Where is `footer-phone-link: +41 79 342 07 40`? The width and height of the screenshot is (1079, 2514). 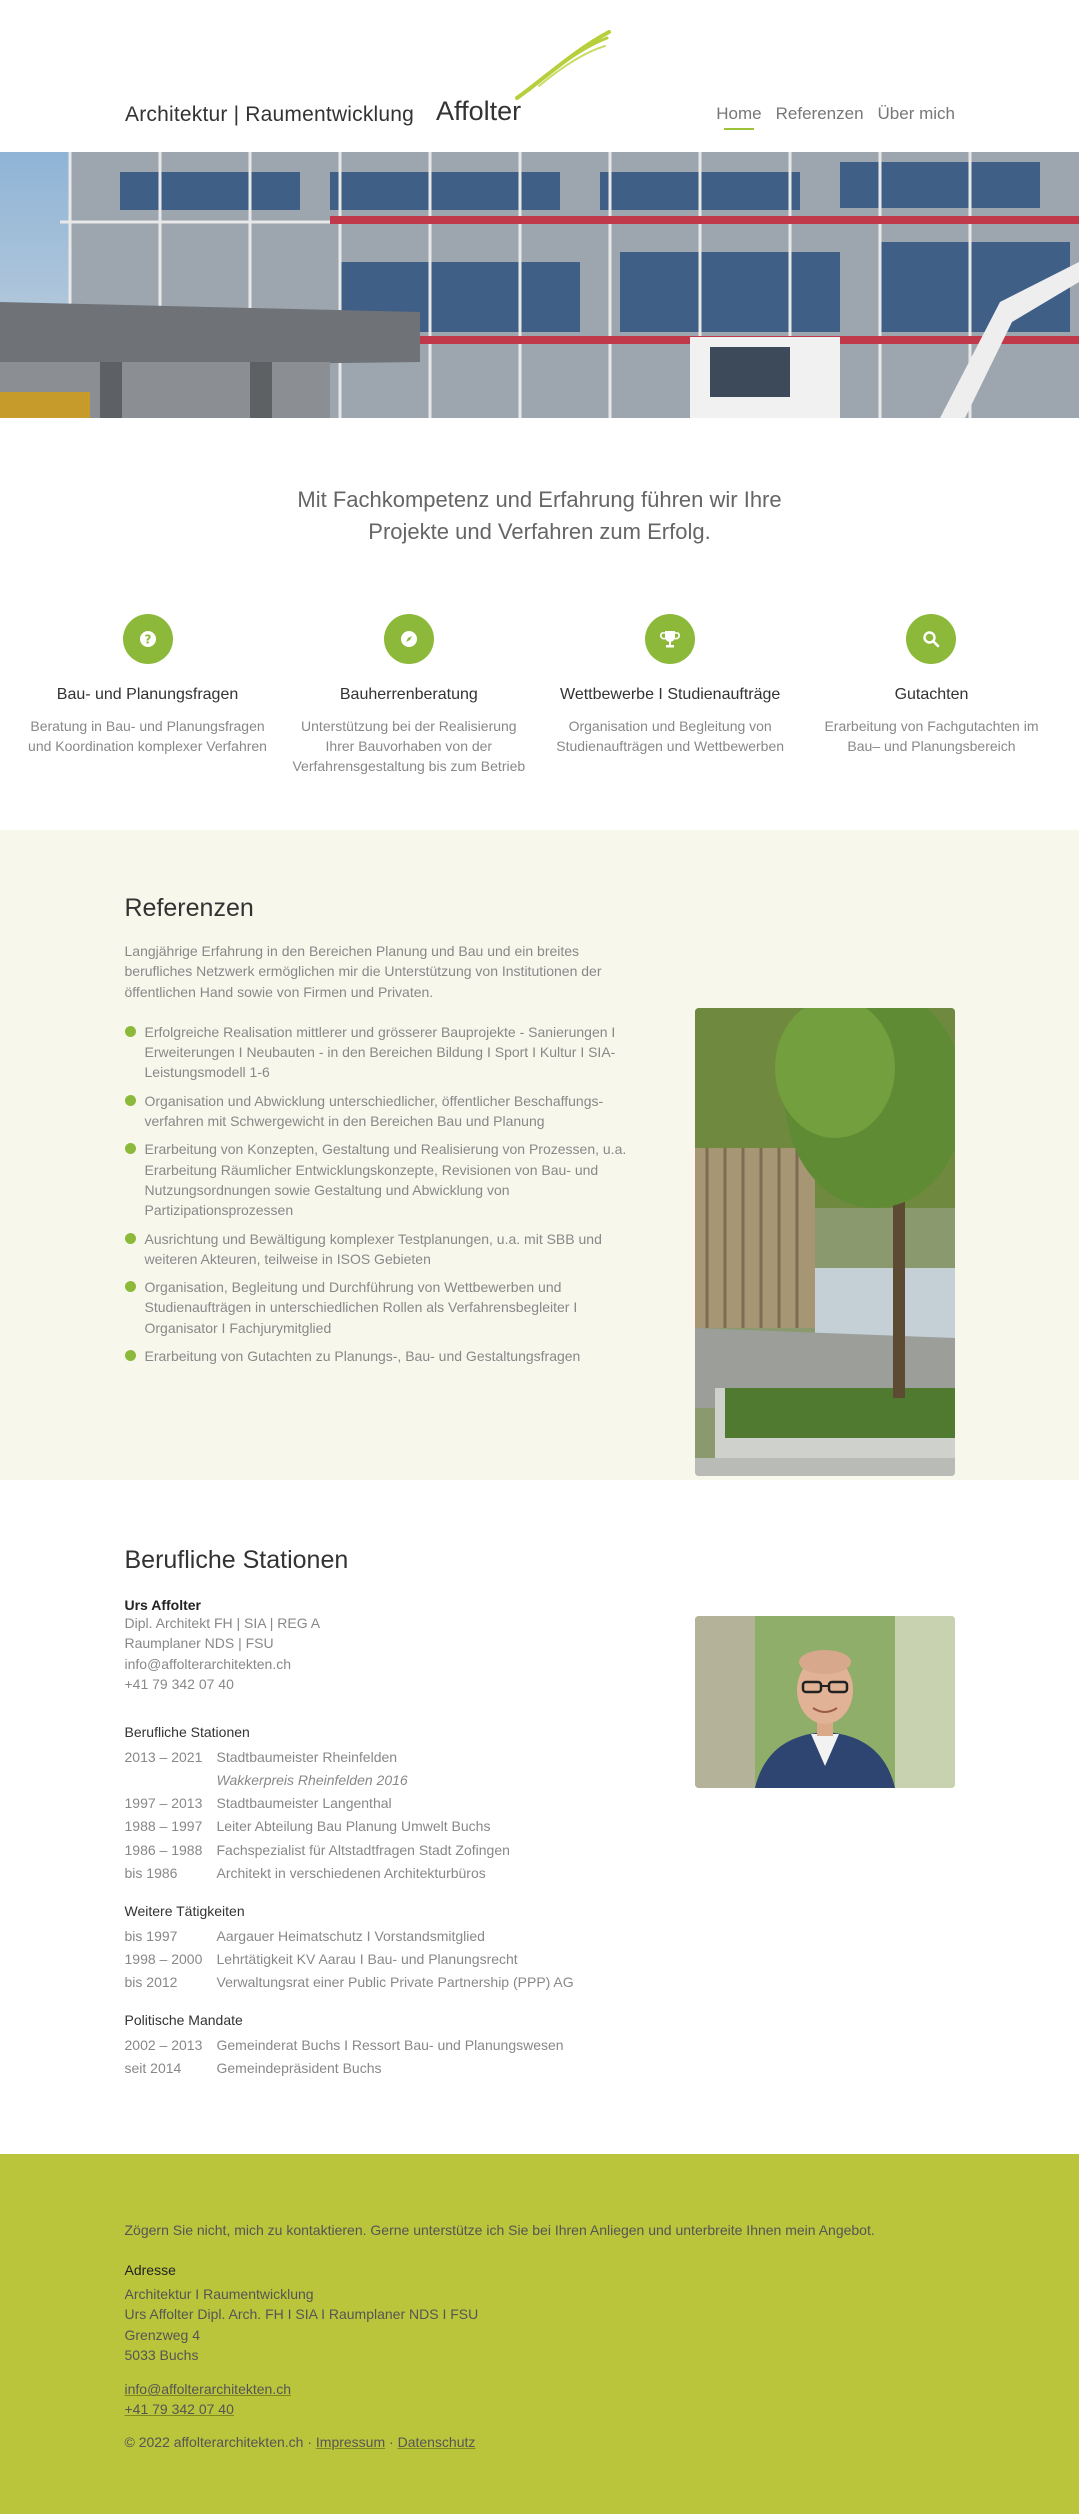
footer-phone-link: +41 79 342 07 40 is located at coordinates (179, 2409).